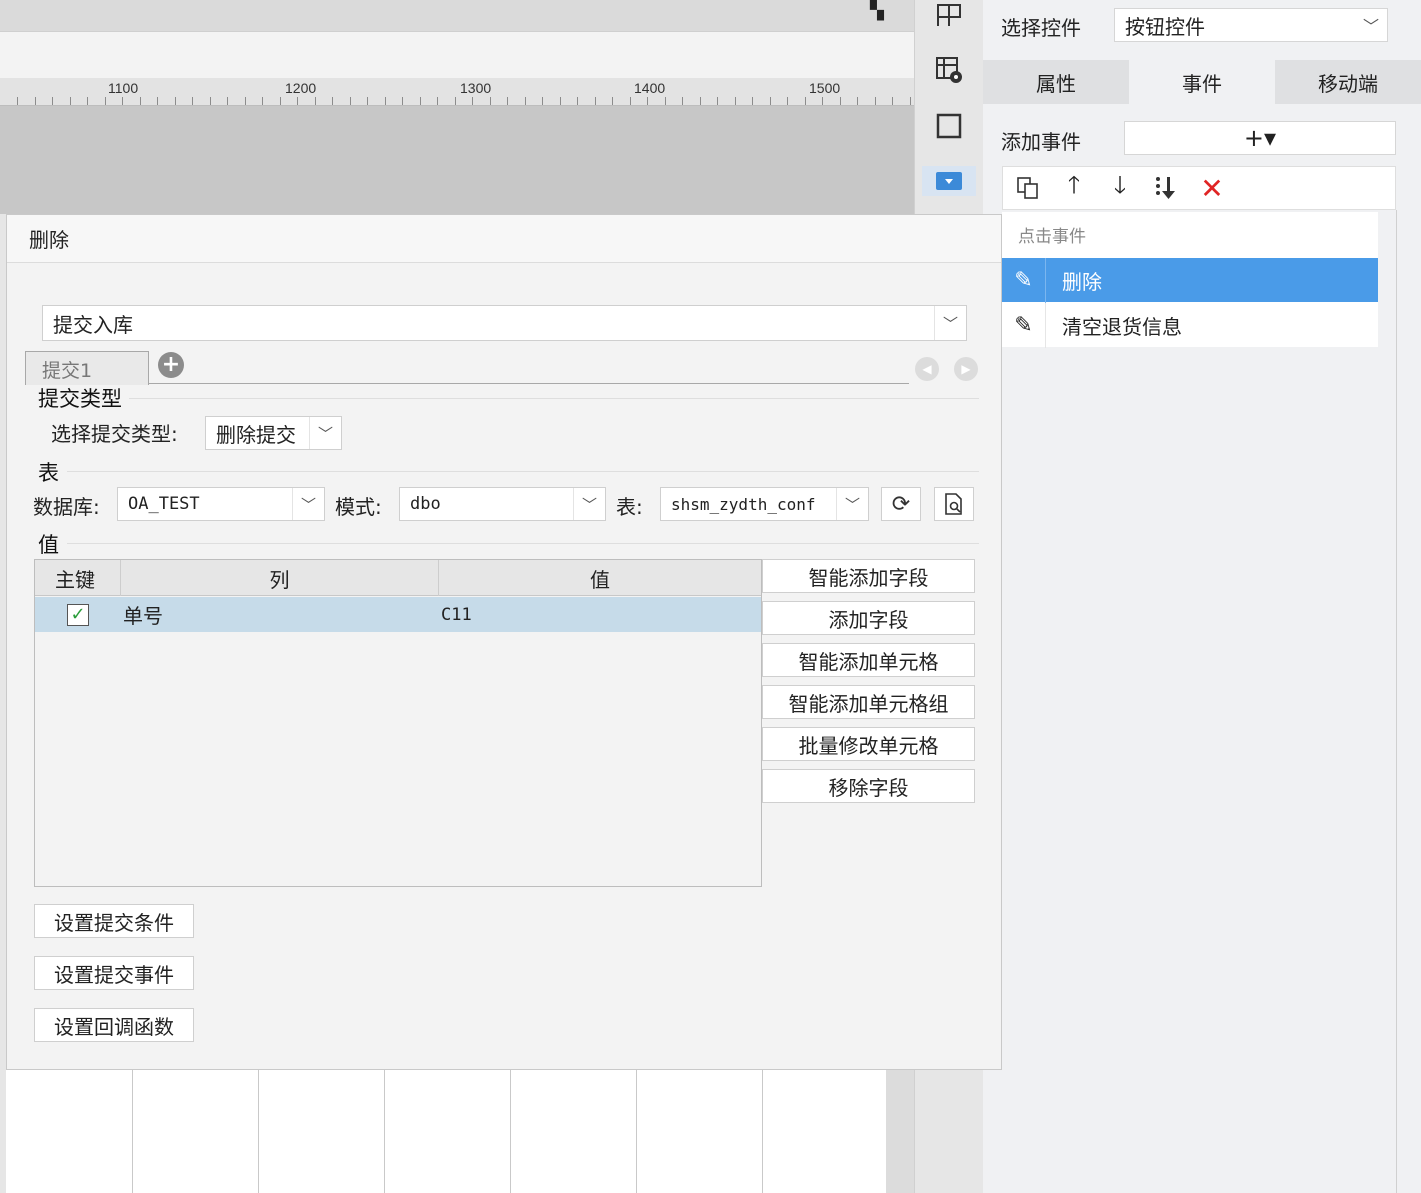 This screenshot has height=1193, width=1421. I want to click on action-type-select: 提交入库 ﹀, so click(504, 323).